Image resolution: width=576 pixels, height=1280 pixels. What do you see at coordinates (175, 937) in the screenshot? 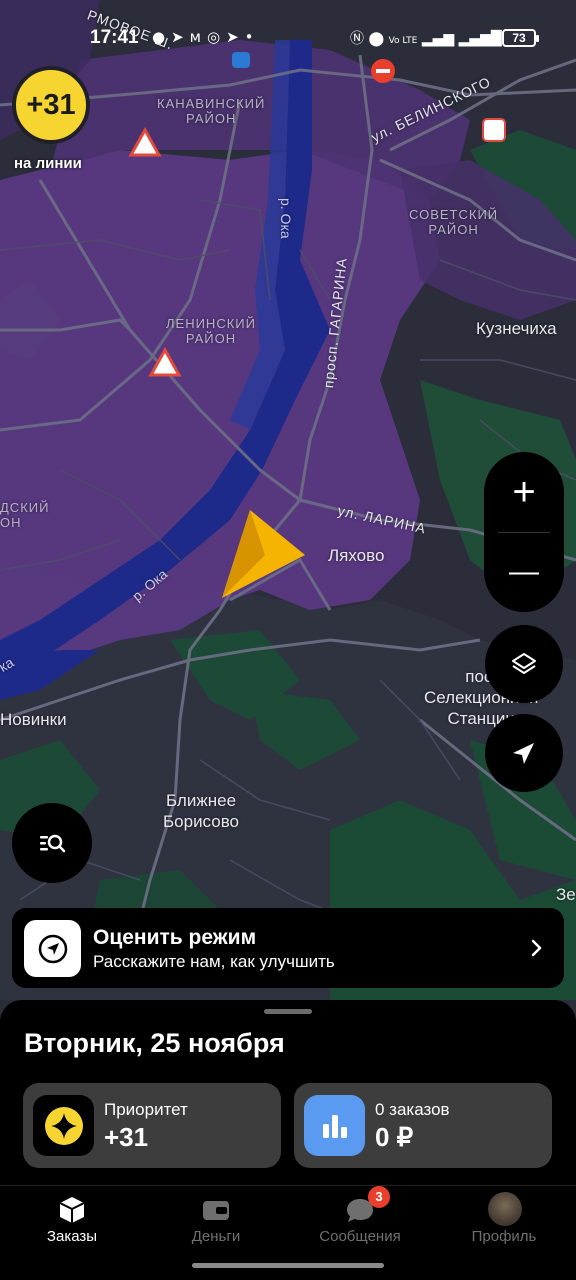
I see `rate-mode-title: Оценить режим` at bounding box center [175, 937].